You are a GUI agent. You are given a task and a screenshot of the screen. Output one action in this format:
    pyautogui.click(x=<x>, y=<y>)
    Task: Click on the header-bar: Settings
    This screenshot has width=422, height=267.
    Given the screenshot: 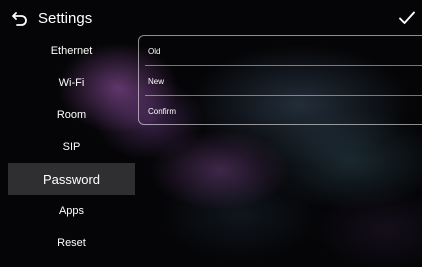 What is the action you would take?
    pyautogui.click(x=211, y=17)
    